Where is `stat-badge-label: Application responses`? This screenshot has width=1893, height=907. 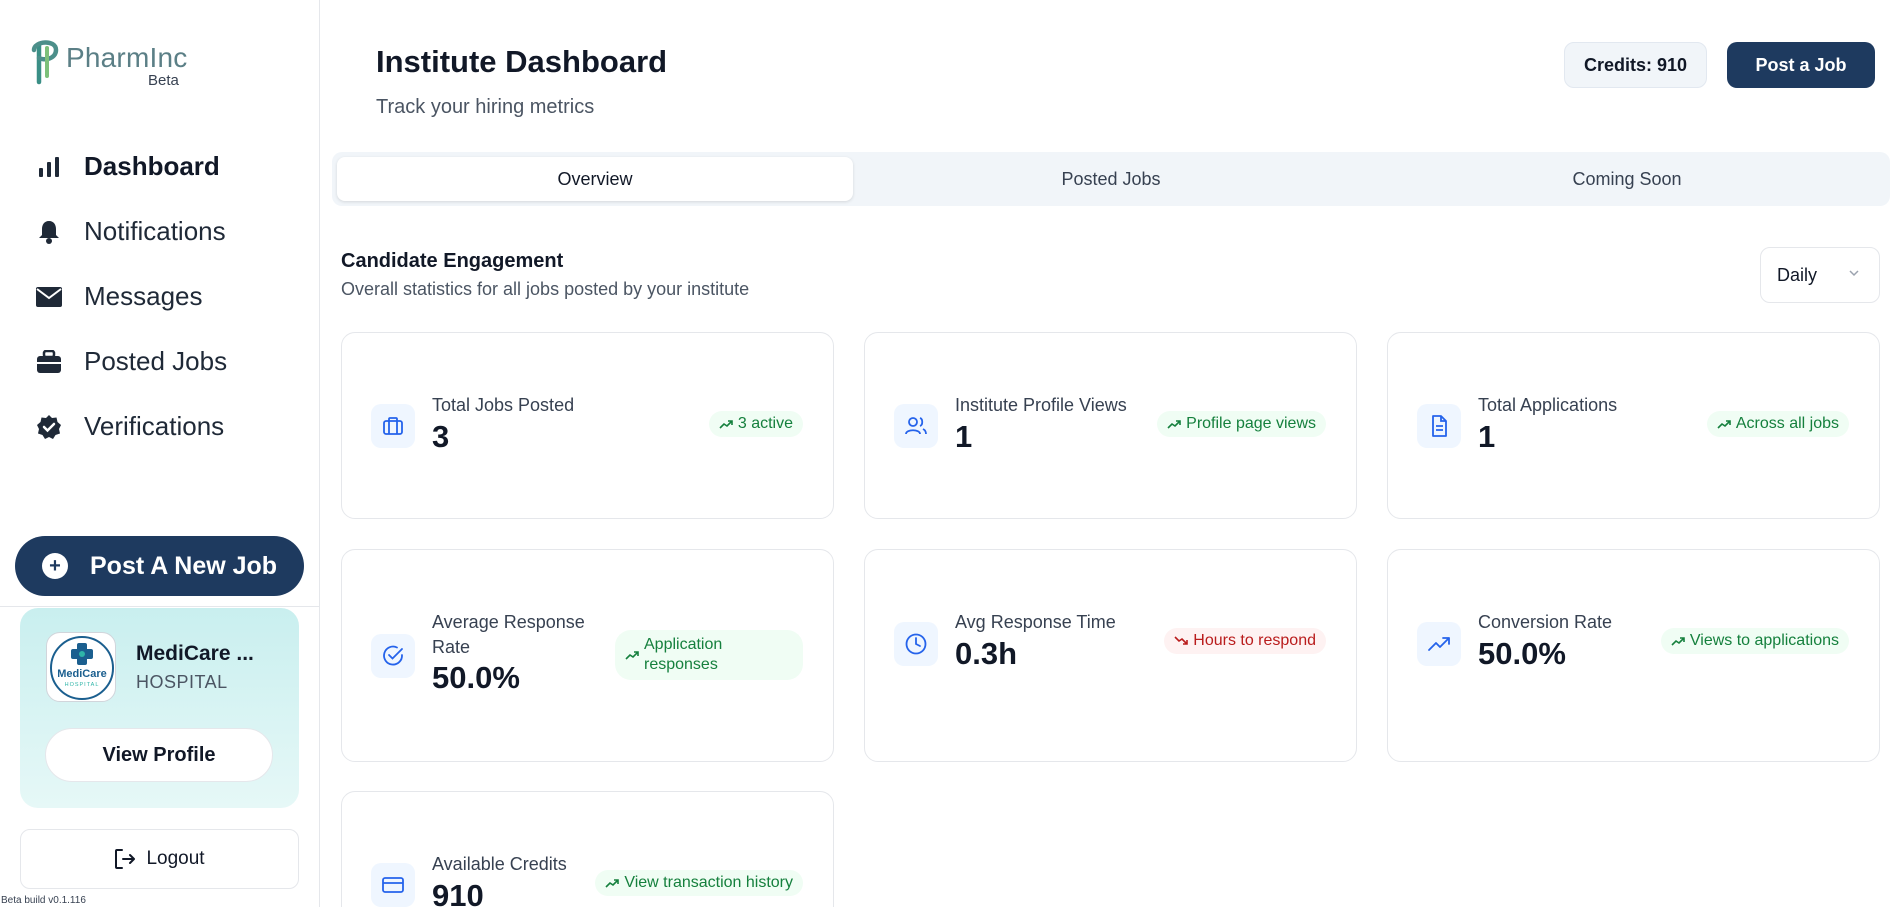
stat-badge-label: Application responses is located at coordinates (683, 654).